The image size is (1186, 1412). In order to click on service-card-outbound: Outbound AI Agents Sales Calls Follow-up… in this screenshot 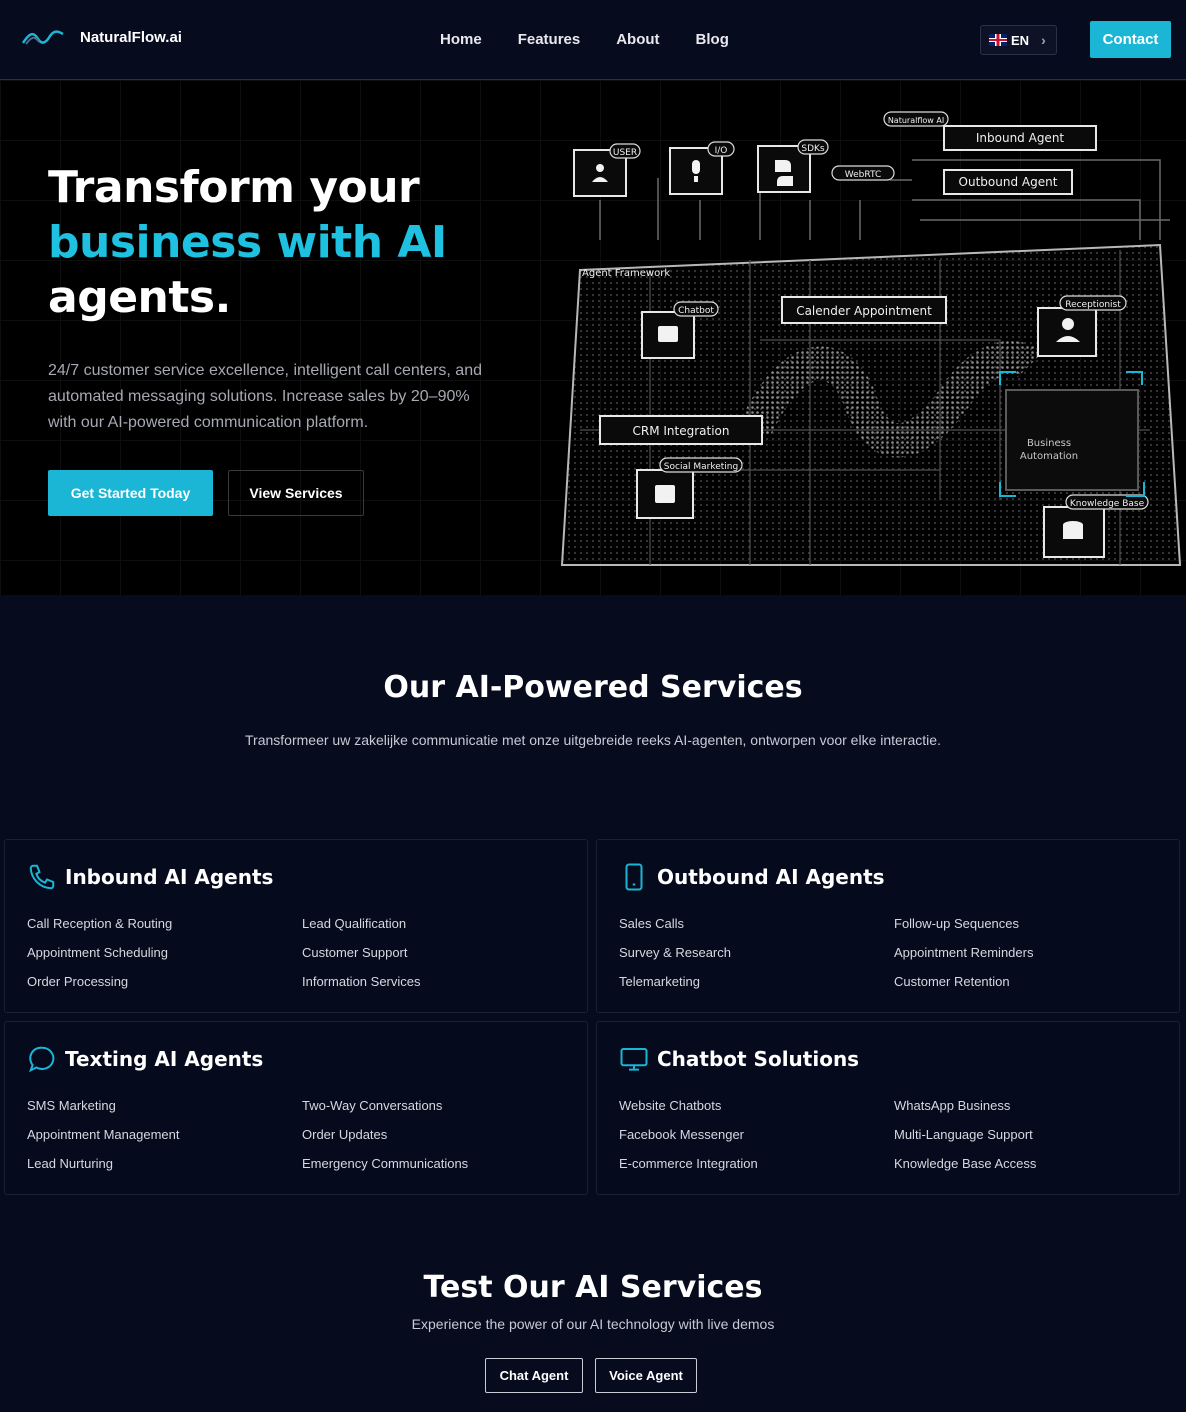, I will do `click(888, 926)`.